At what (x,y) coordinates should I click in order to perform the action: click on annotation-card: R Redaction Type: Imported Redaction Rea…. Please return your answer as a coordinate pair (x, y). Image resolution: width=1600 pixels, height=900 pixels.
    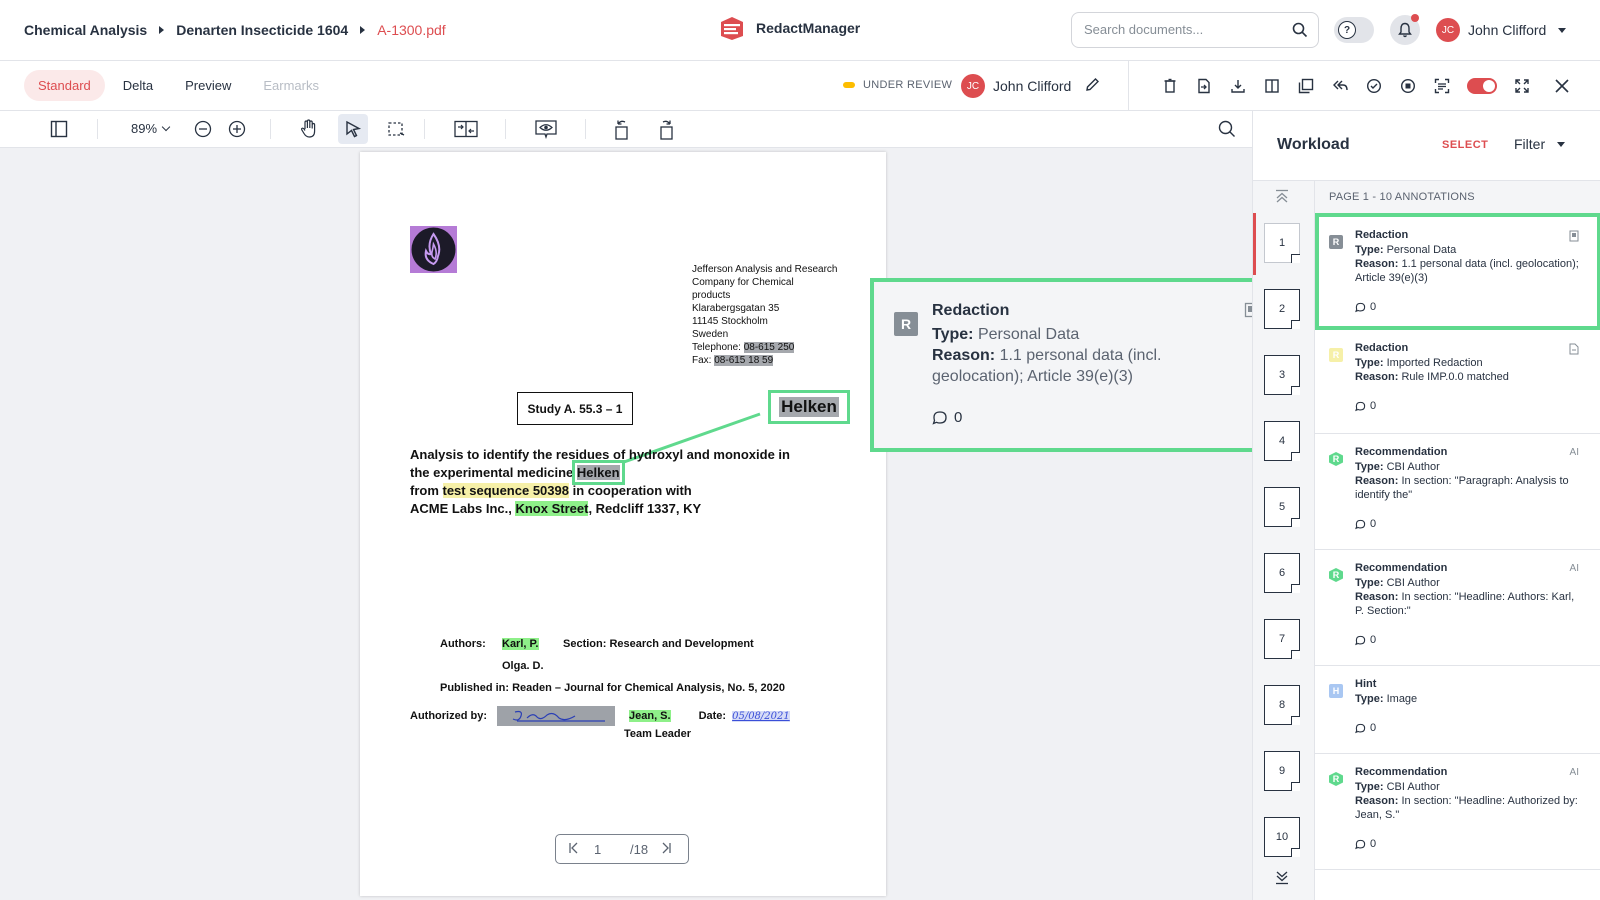
    Looking at the image, I should click on (1457, 382).